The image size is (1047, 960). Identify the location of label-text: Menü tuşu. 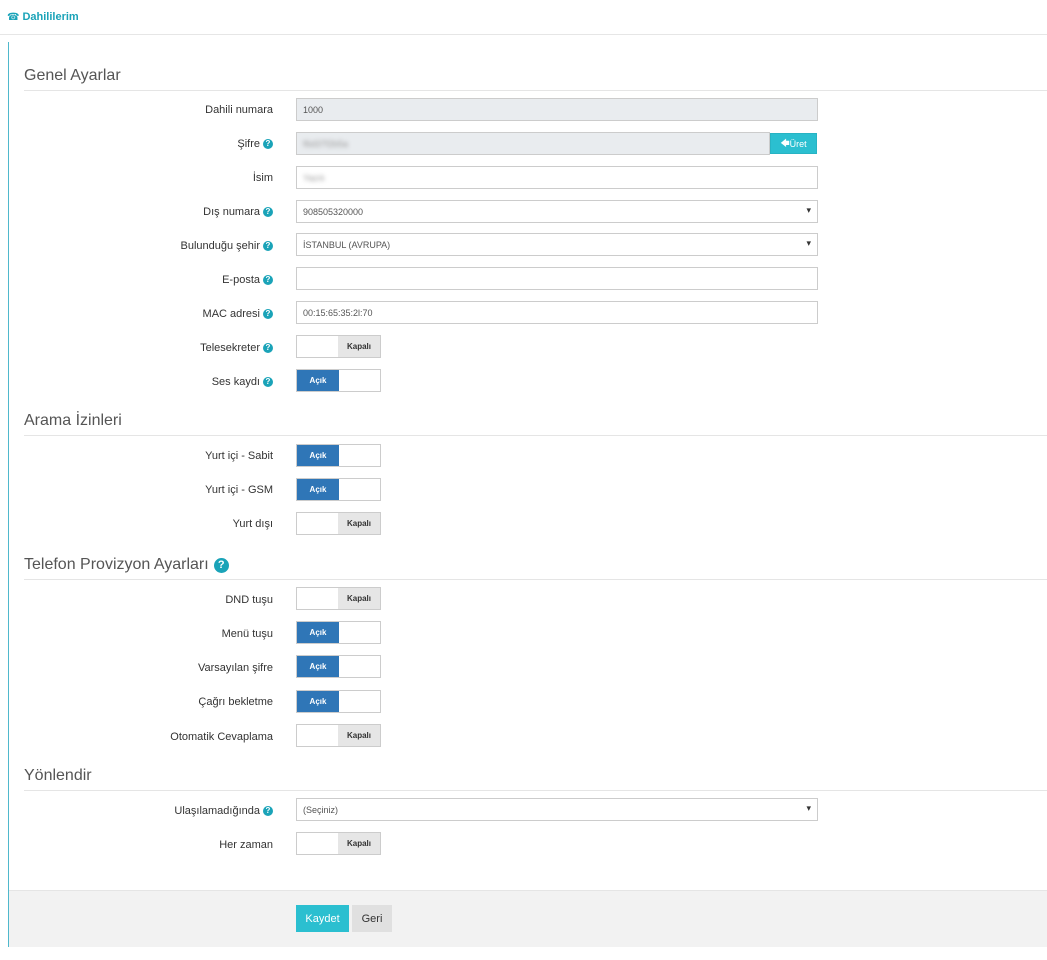
(247, 634).